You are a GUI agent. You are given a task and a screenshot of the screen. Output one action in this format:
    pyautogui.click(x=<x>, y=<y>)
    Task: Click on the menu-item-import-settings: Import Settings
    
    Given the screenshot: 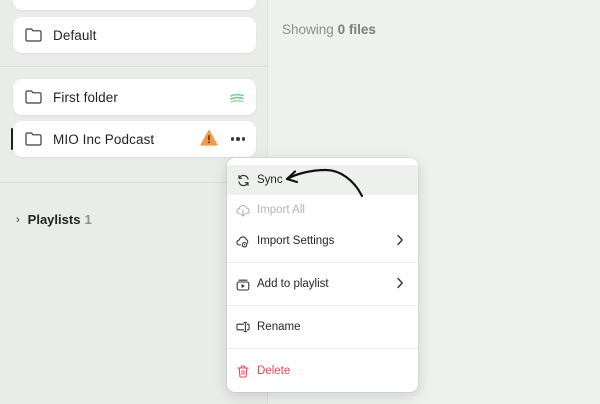 What is the action you would take?
    pyautogui.click(x=322, y=241)
    